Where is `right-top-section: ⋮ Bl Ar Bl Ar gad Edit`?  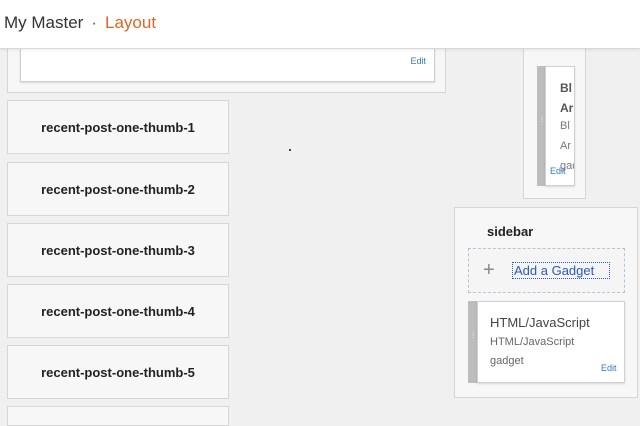 right-top-section: ⋮ Bl Ar Bl Ar gad Edit is located at coordinates (554, 119).